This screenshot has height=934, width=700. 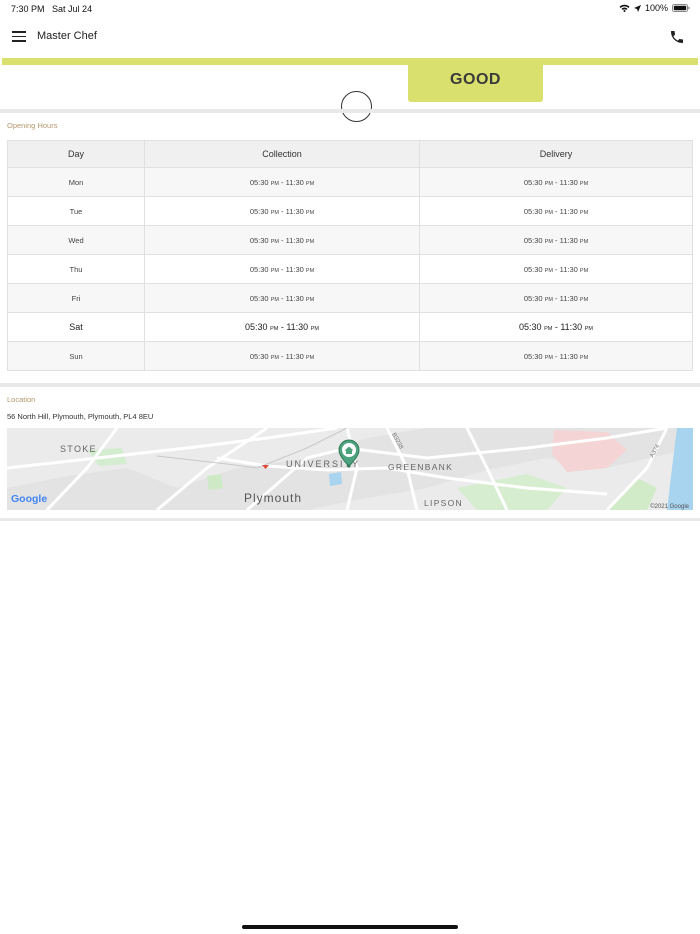 I want to click on map-label-plymouth: Plymouth, so click(x=273, y=498).